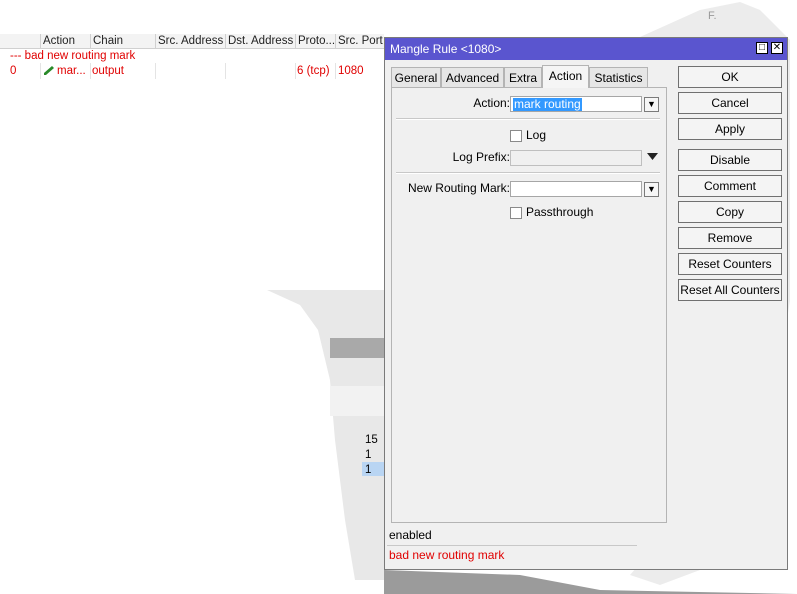 The image size is (797, 594). I want to click on reset-counters-button: Reset Counters, so click(730, 264).